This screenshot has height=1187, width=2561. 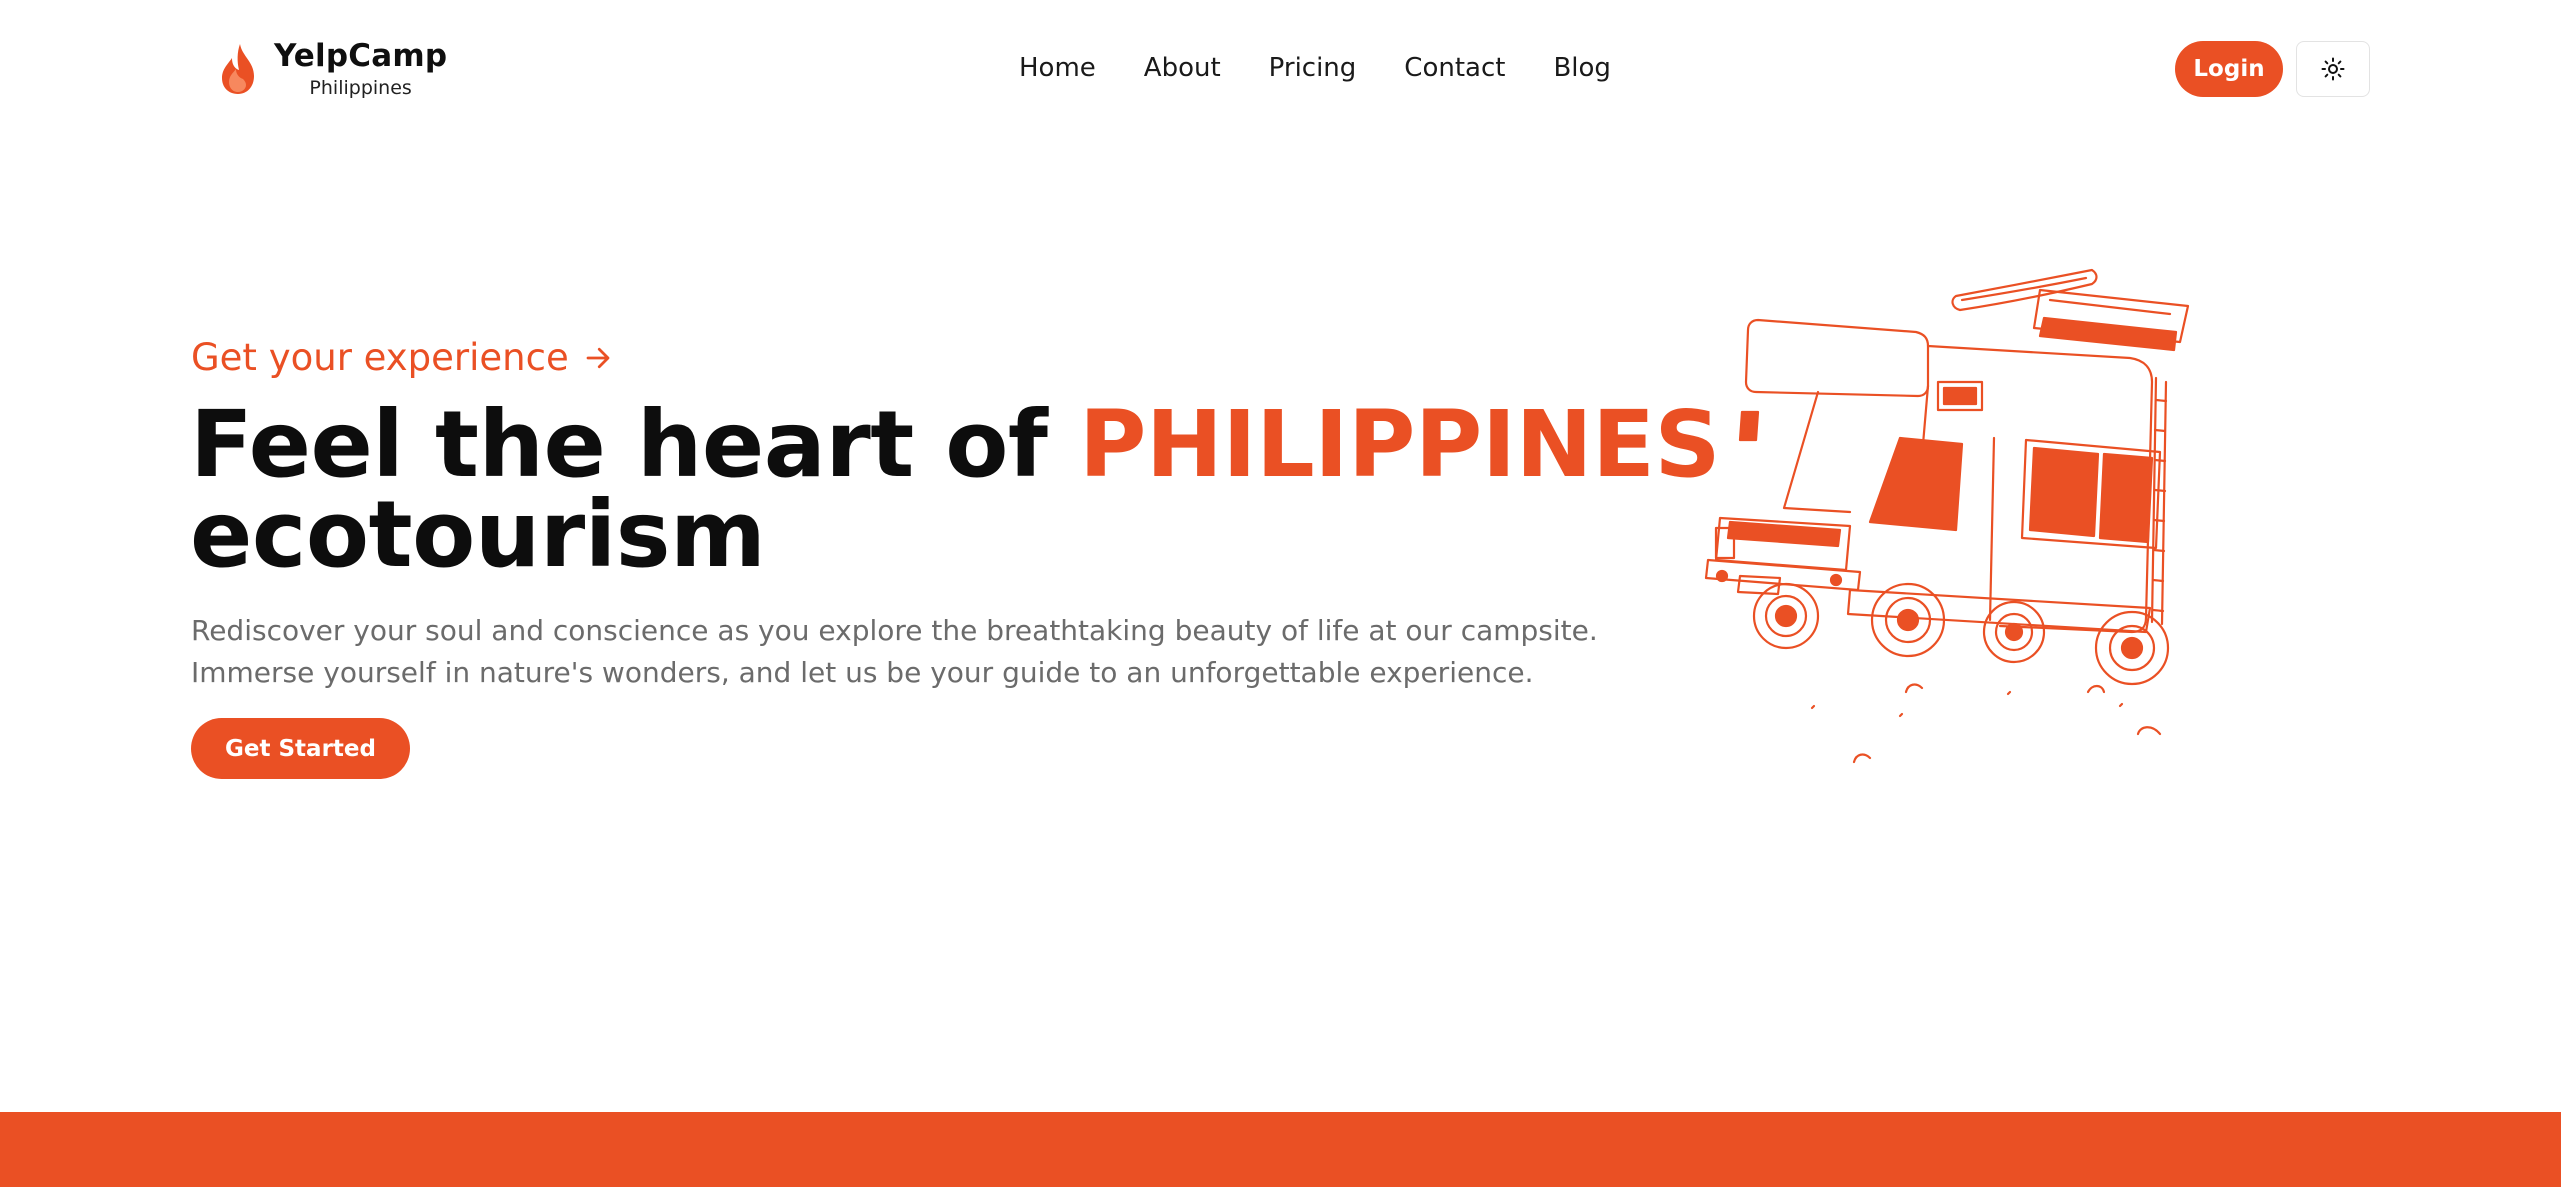 I want to click on nav-link-contact: Contact, so click(x=1454, y=68).